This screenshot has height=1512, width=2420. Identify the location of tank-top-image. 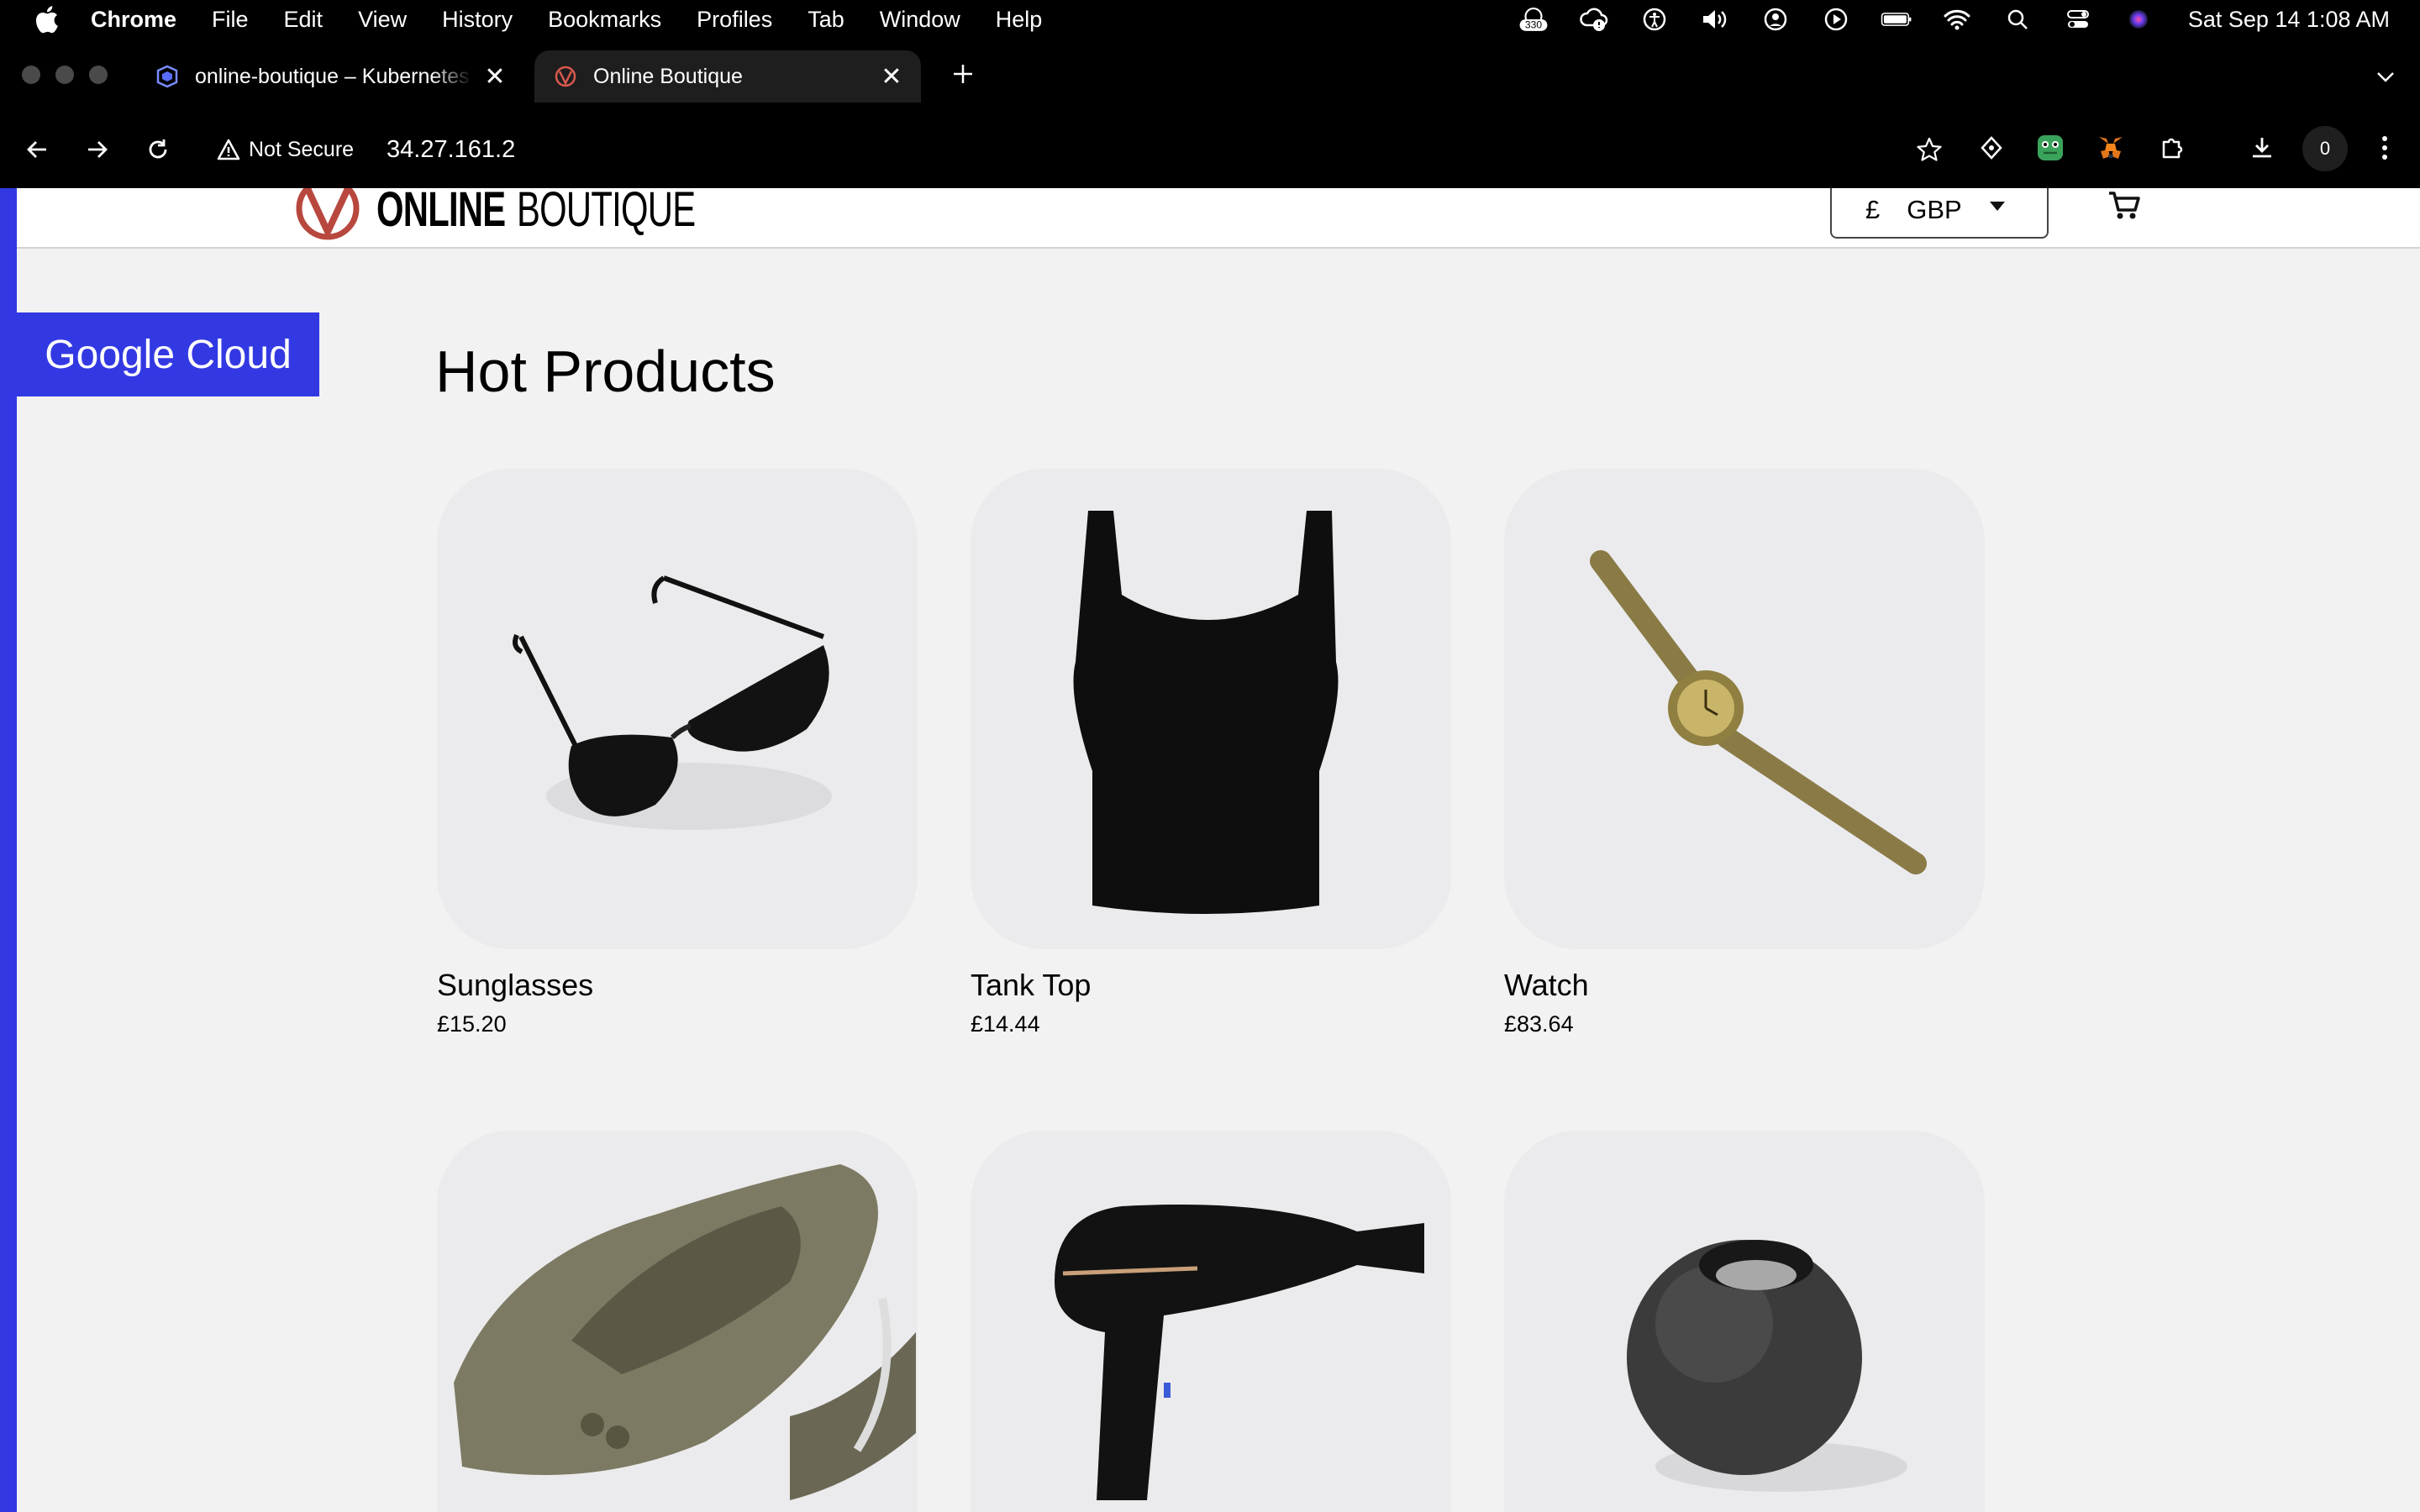
(1211, 709).